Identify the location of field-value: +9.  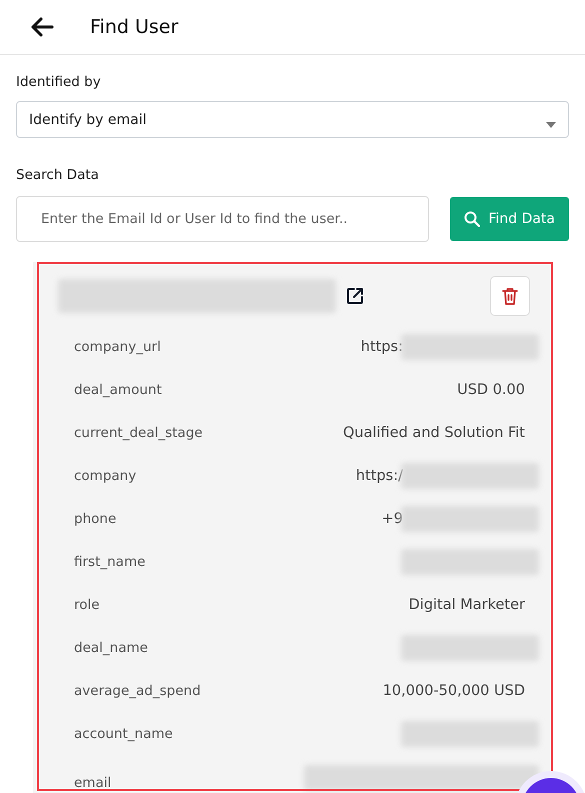
(392, 518).